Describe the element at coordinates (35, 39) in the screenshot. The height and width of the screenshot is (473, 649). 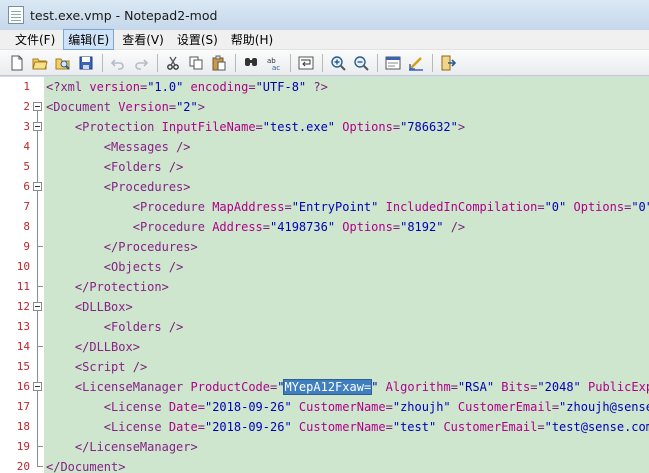
I see `menu-item-0: 文件(F)` at that location.